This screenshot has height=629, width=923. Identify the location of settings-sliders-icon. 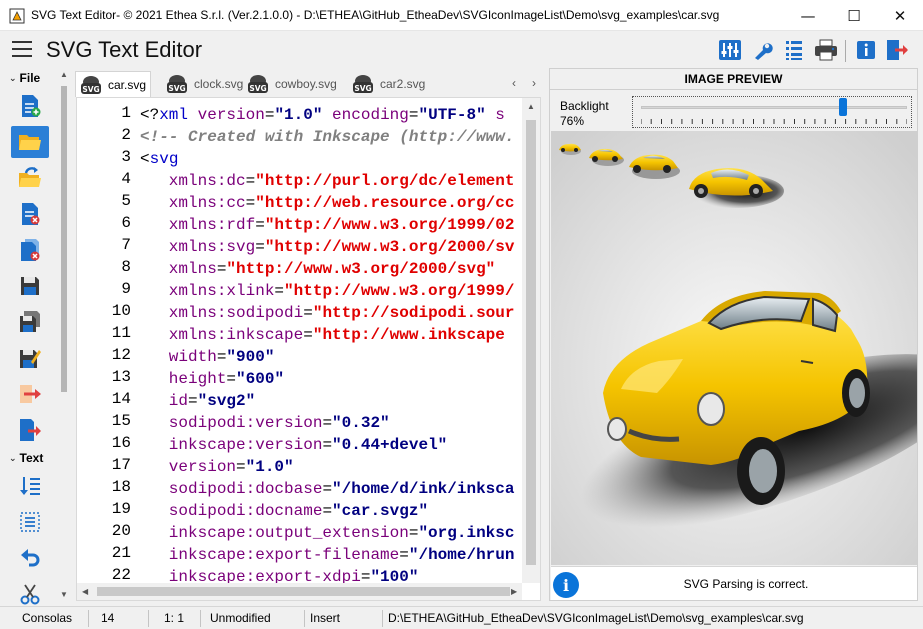
(730, 50).